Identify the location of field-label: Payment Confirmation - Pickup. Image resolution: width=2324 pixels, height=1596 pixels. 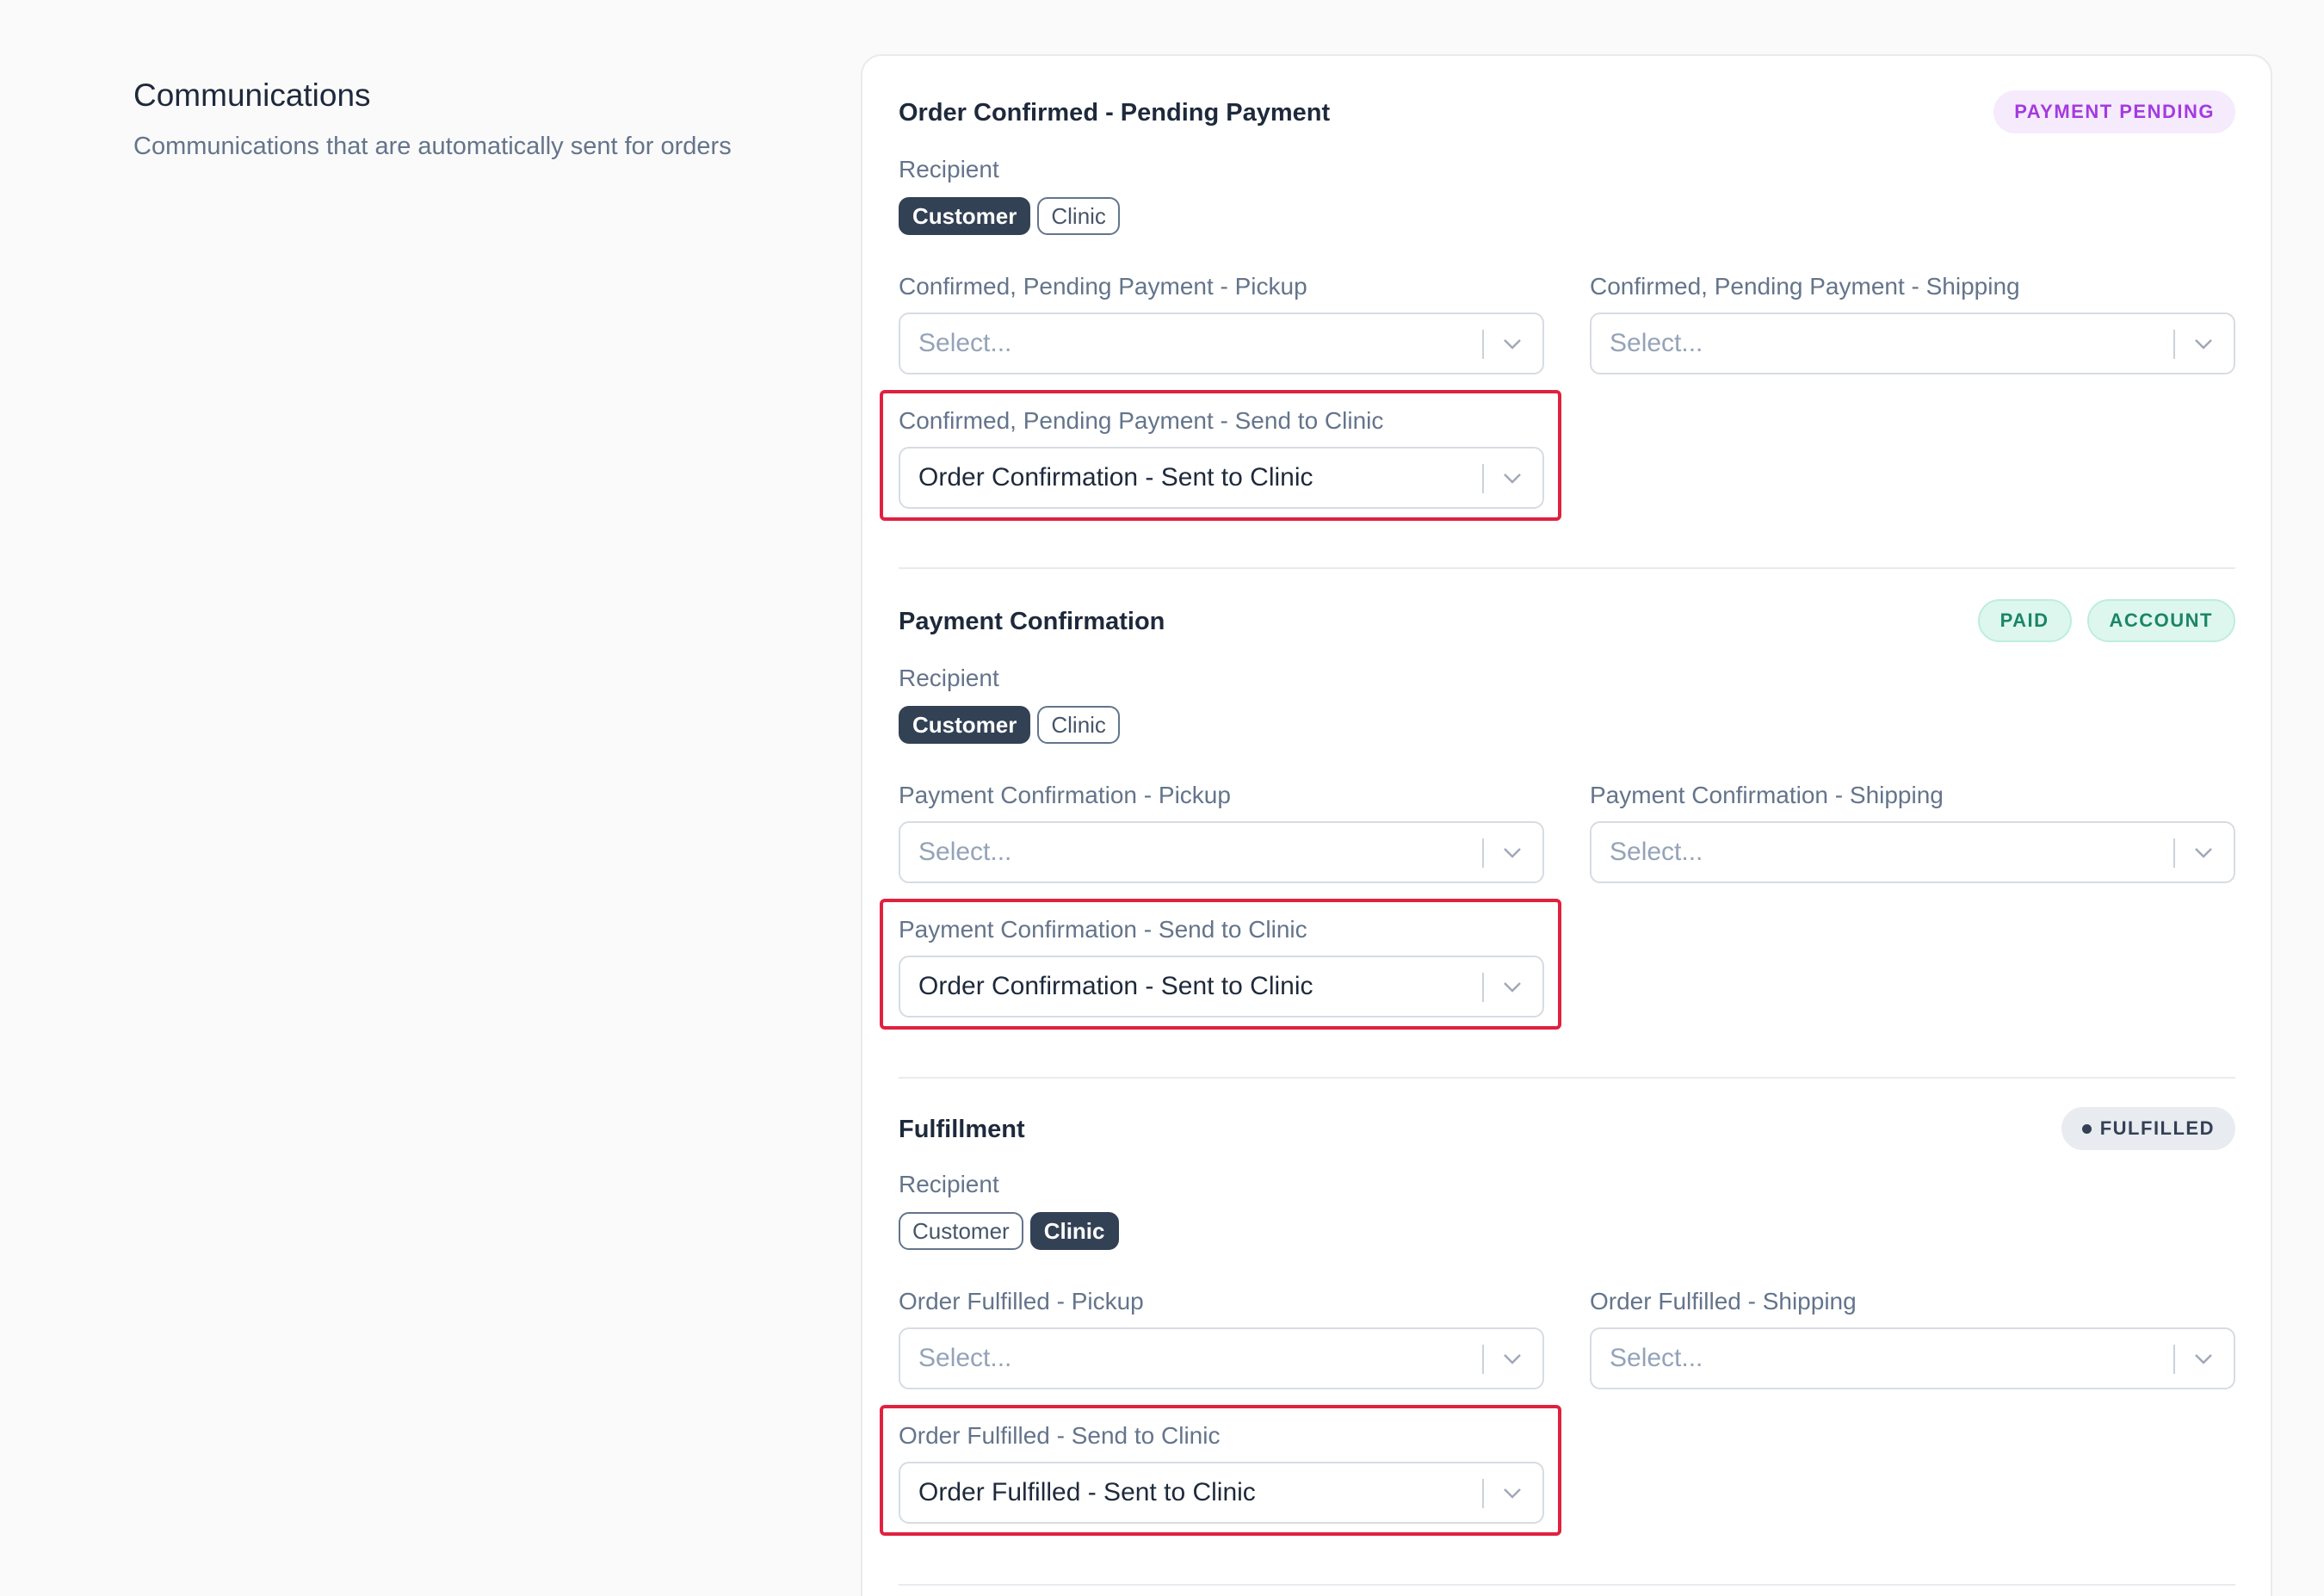
(1065, 795).